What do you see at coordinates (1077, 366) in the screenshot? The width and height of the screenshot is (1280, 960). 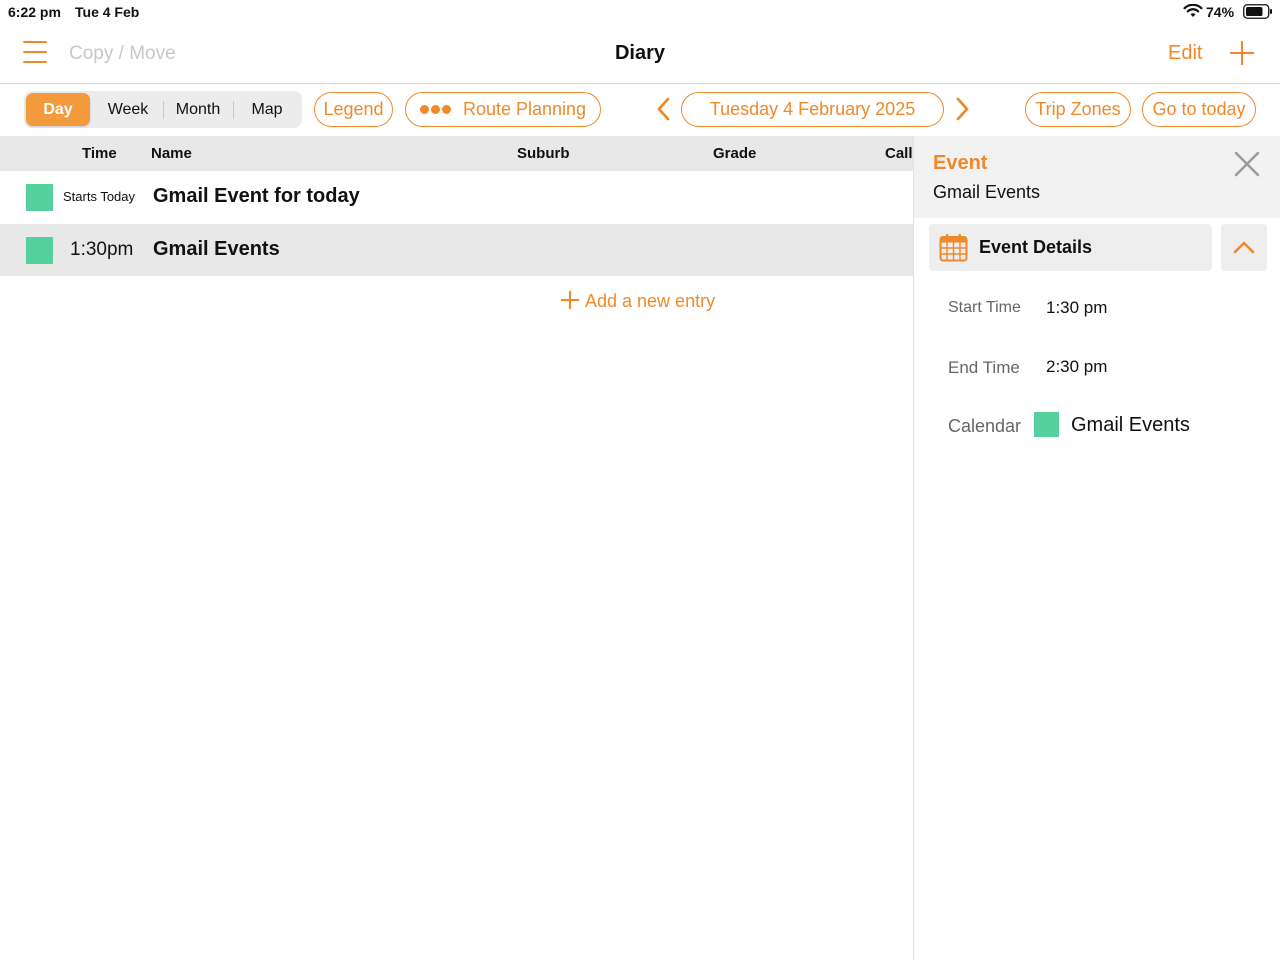 I see `end-time-value: 2:30 pm` at bounding box center [1077, 366].